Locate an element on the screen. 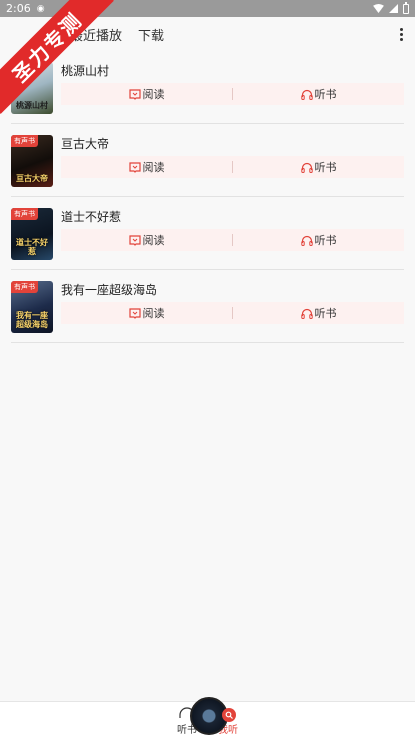 The height and width of the screenshot is (738, 415). status-icons is located at coordinates (391, 7).